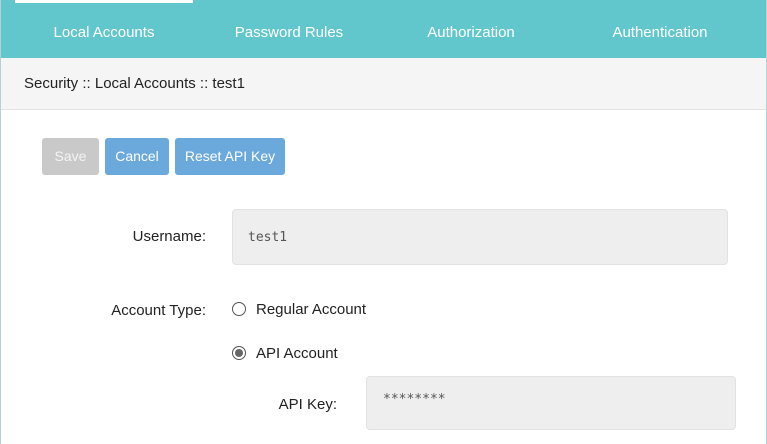 Image resolution: width=767 pixels, height=444 pixels. I want to click on username-label: Username:, so click(169, 236).